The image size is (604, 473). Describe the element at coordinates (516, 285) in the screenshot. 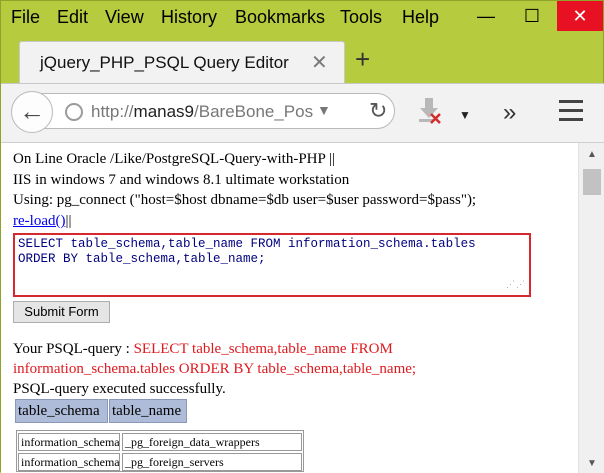

I see `resize-grip-icon: ⋰⋰` at that location.